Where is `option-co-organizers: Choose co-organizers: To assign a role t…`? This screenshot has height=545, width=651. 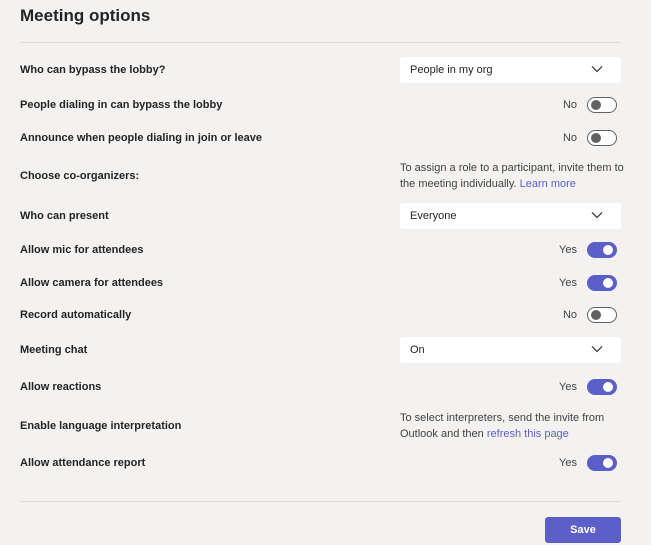 option-co-organizers: Choose co-organizers: To assign a role t… is located at coordinates (322, 176).